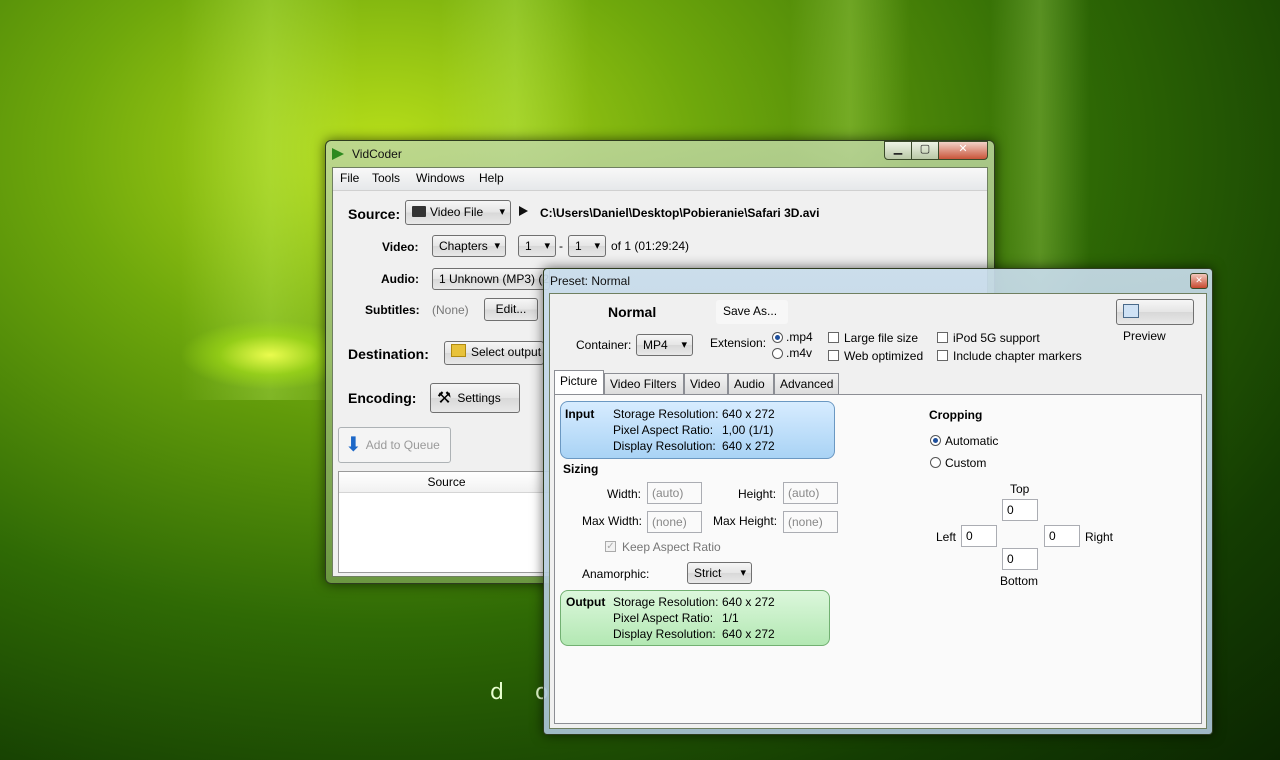 This screenshot has height=760, width=1280. I want to click on web-optimized-label: Web optimized, so click(884, 356).